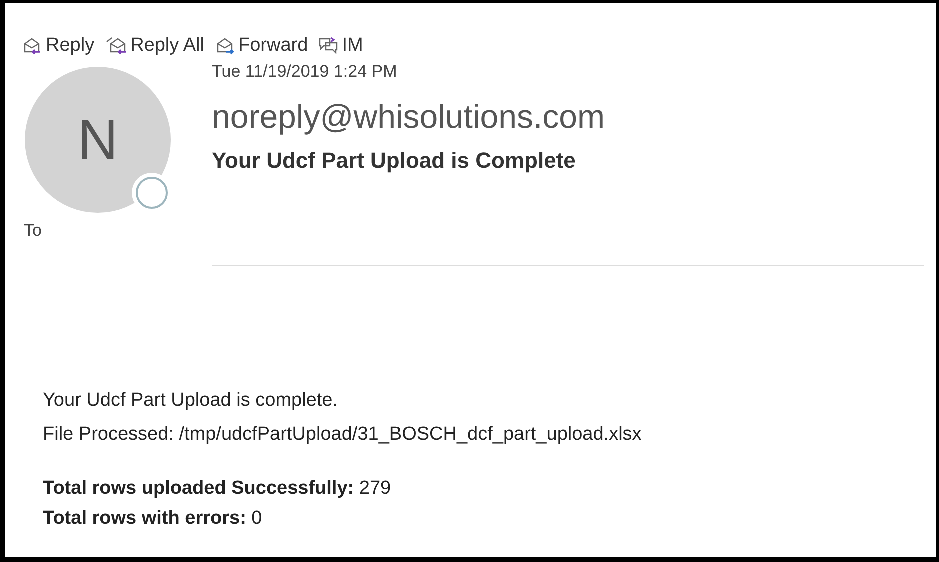  I want to click on toolbar-button: IM, so click(341, 46).